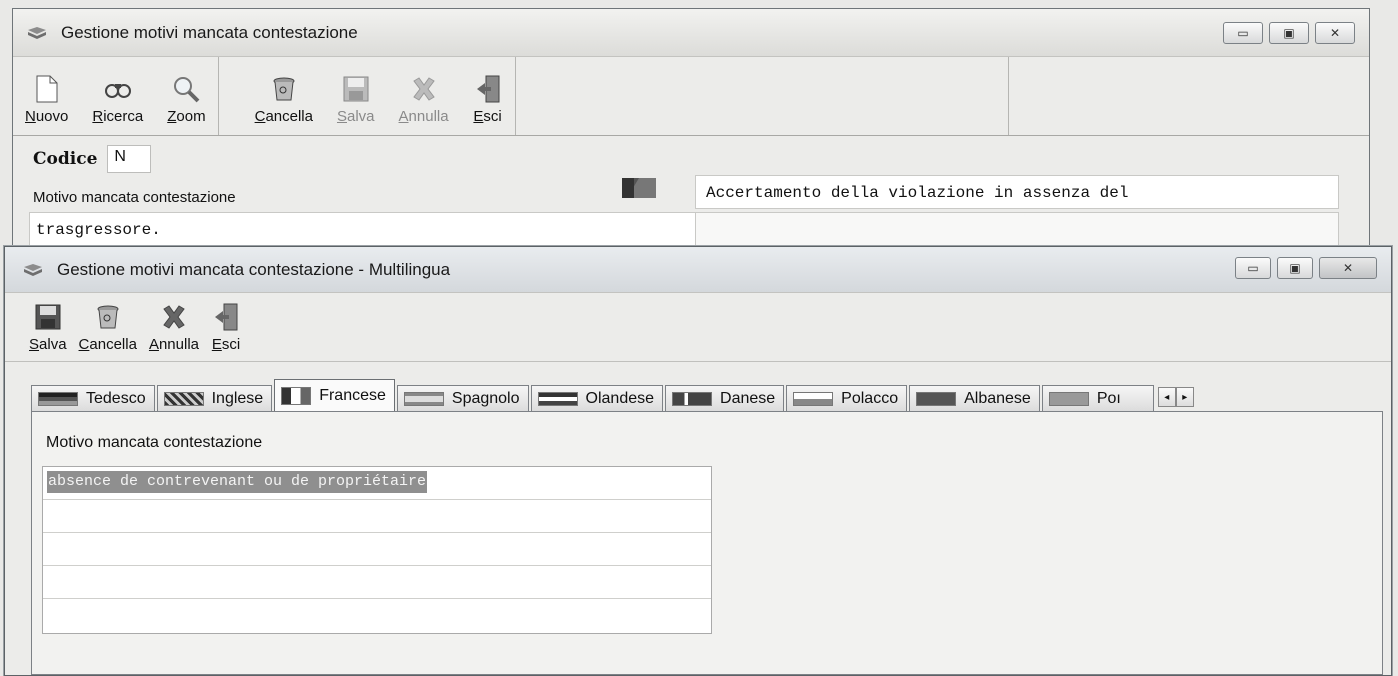 The image size is (1398, 676). What do you see at coordinates (1017, 229) in the screenshot?
I see `descrizione-field-extra` at bounding box center [1017, 229].